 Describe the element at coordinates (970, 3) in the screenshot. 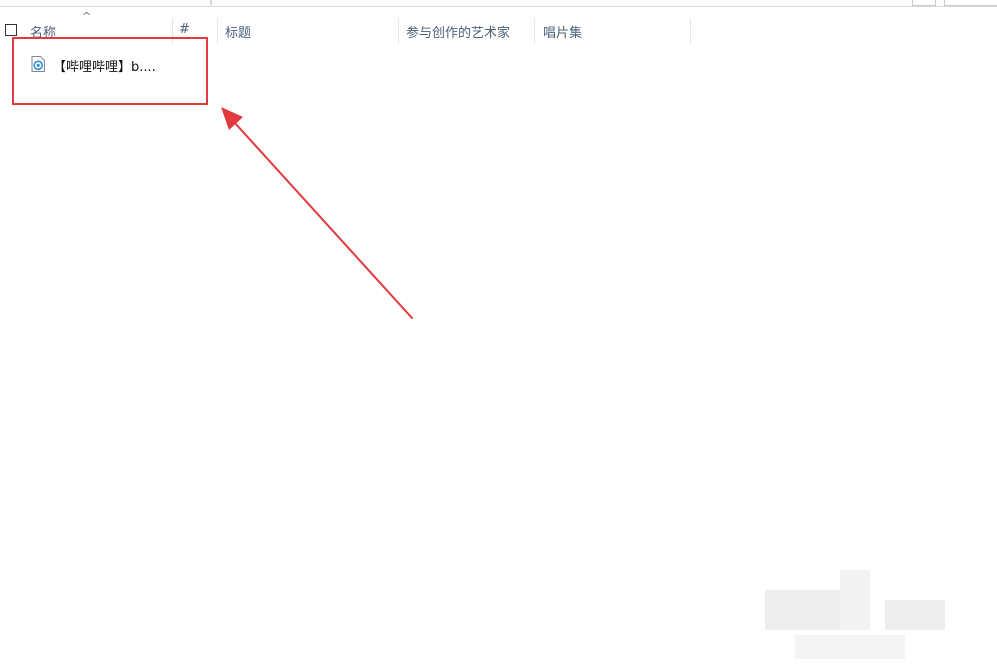

I see `search-box` at that location.